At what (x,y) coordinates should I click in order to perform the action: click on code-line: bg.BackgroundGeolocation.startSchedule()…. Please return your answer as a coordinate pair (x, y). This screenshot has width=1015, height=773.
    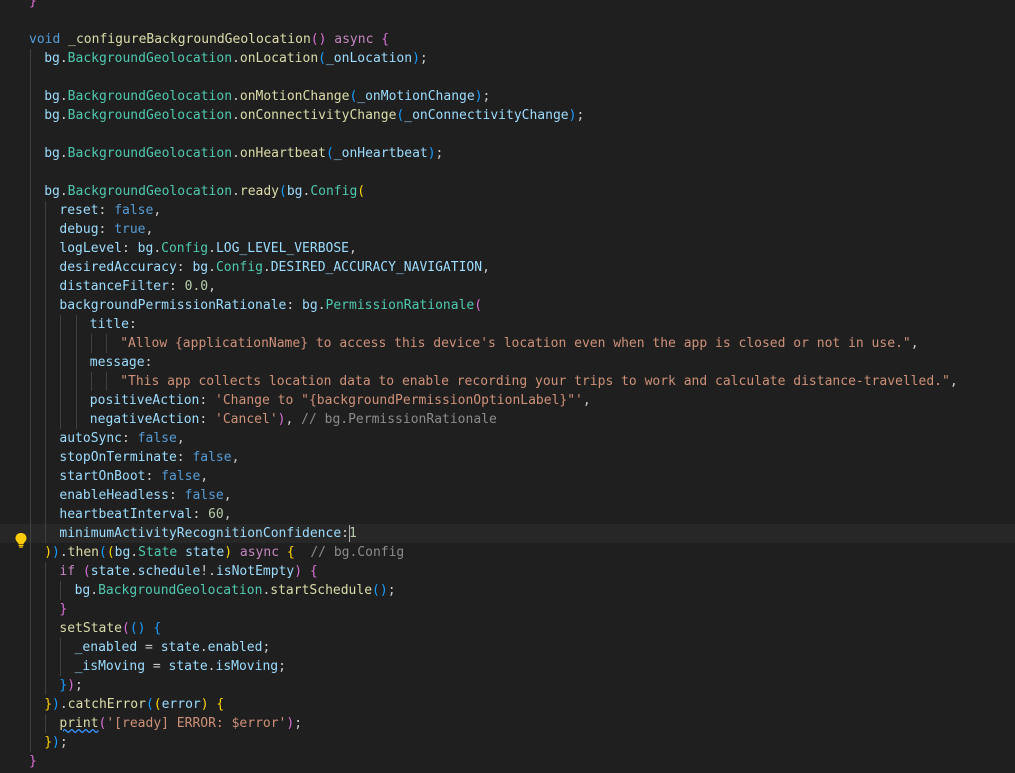
    Looking at the image, I should click on (507, 590).